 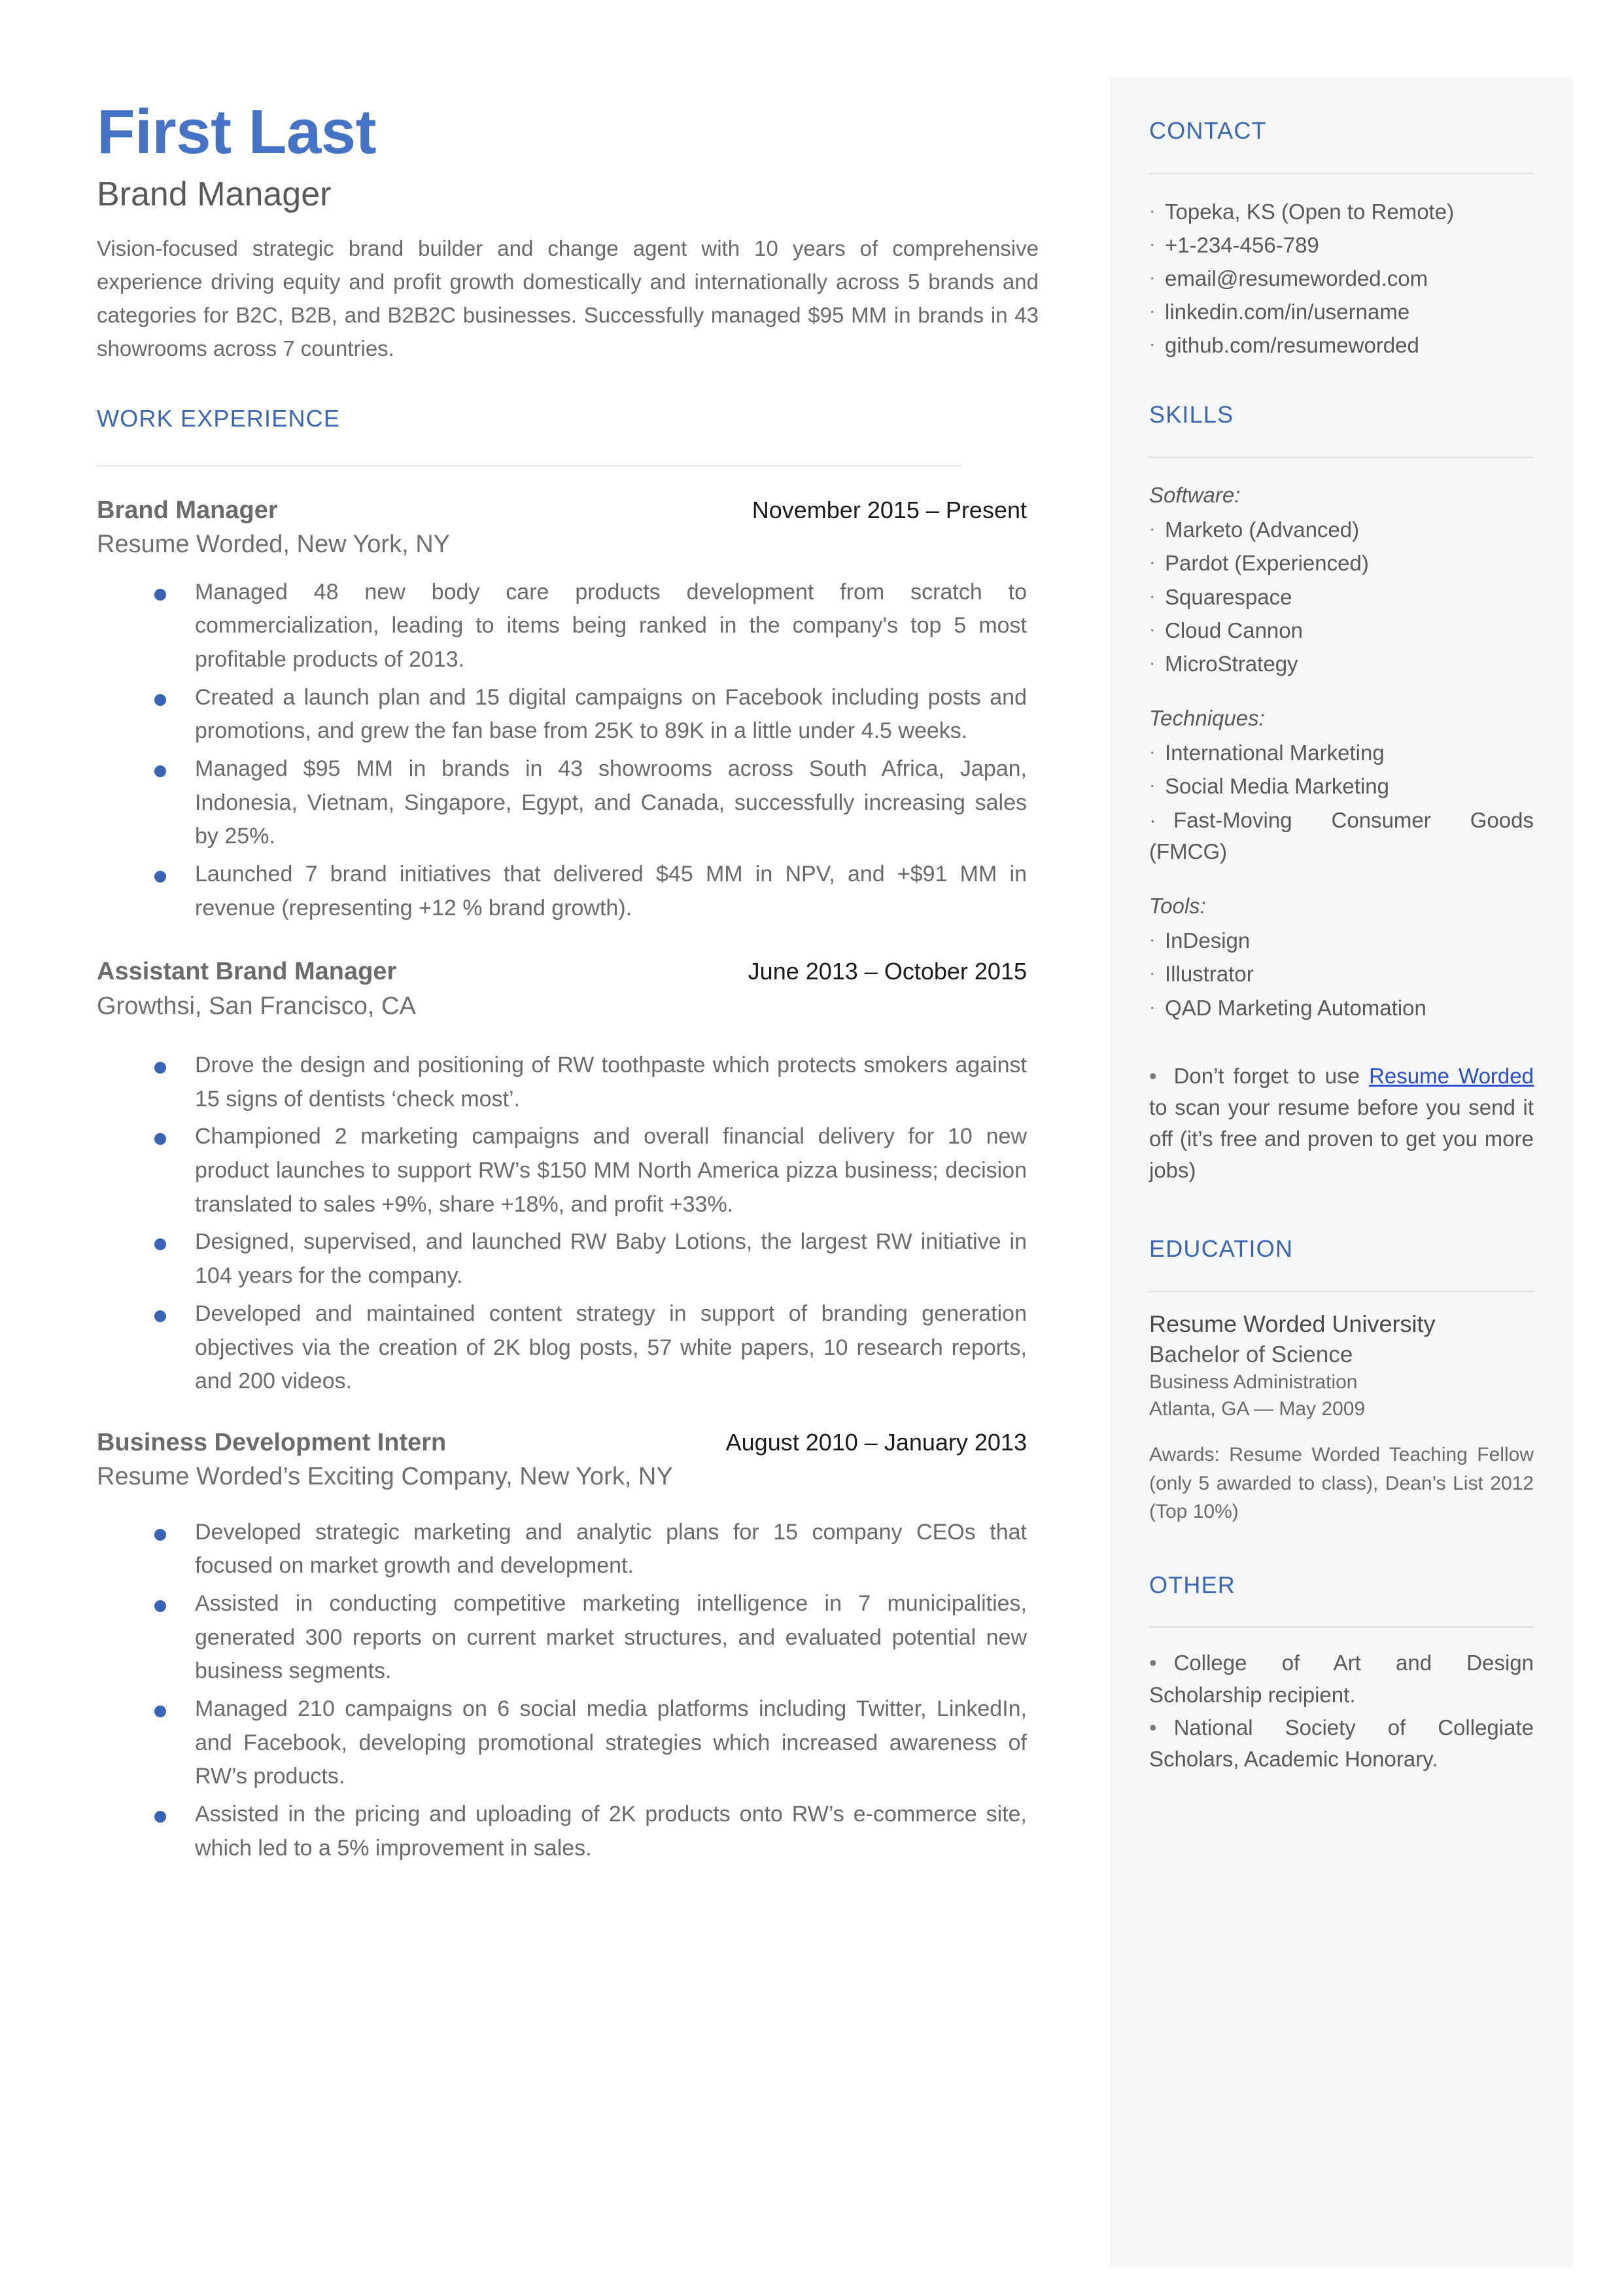 What do you see at coordinates (1349, 278) in the screenshot?
I see `contact-email: email@resumeworded.com` at bounding box center [1349, 278].